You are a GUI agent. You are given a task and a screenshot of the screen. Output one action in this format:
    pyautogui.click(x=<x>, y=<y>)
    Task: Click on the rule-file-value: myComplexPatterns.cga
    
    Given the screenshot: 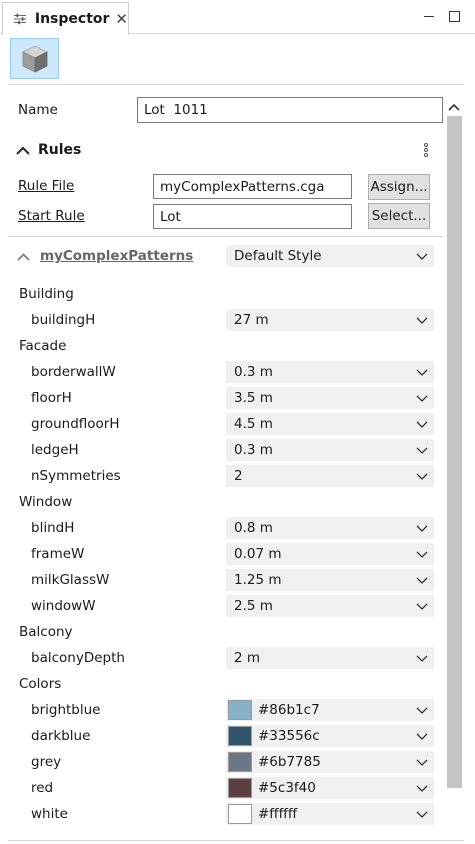 What is the action you would take?
    pyautogui.click(x=242, y=186)
    